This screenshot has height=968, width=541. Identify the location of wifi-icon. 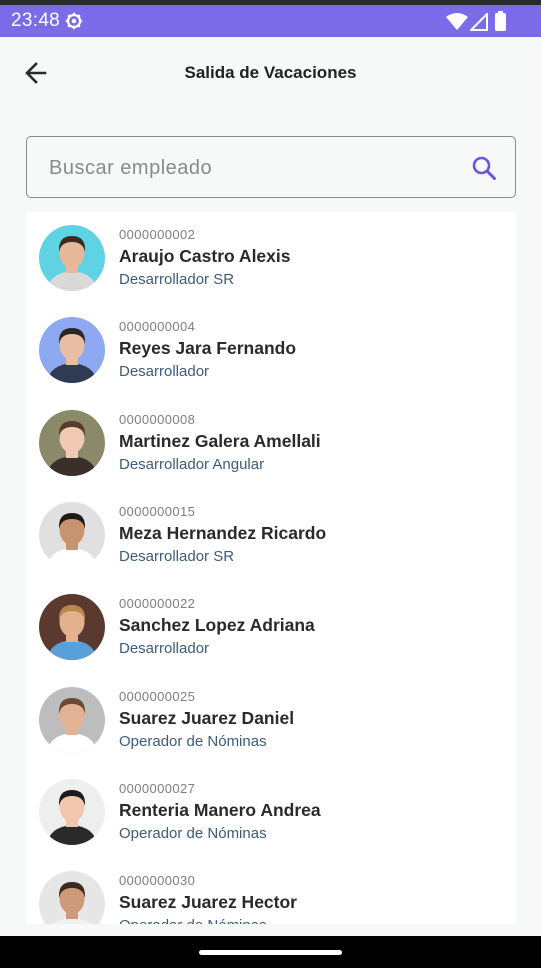
(457, 21).